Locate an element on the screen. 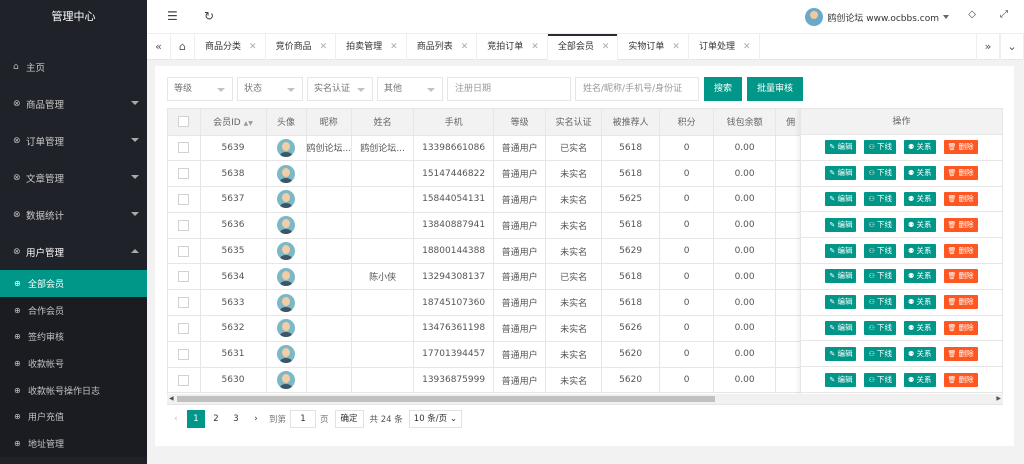  refresh-icon: ↻ is located at coordinates (209, 16).